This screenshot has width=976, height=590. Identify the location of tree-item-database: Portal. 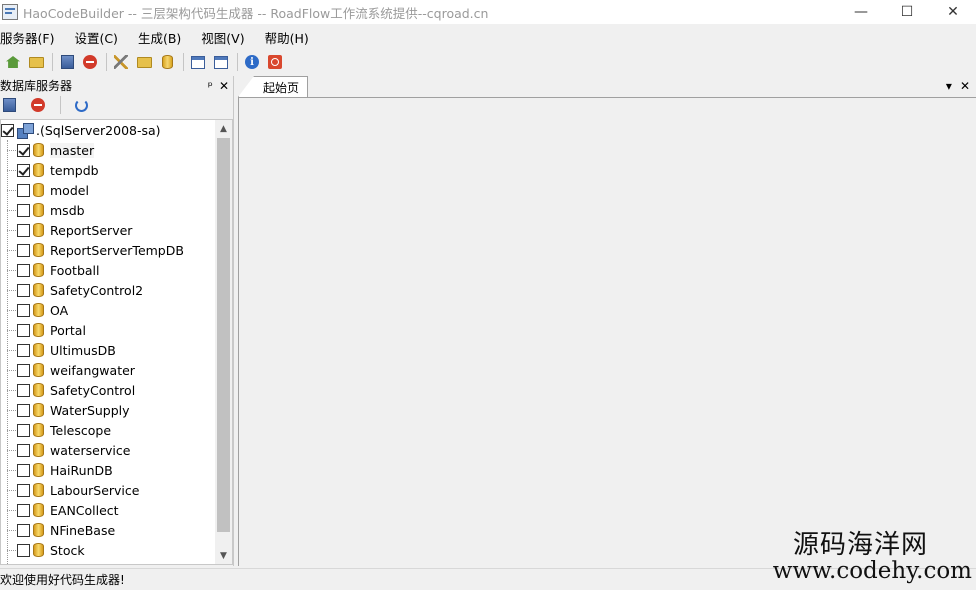
(116, 330).